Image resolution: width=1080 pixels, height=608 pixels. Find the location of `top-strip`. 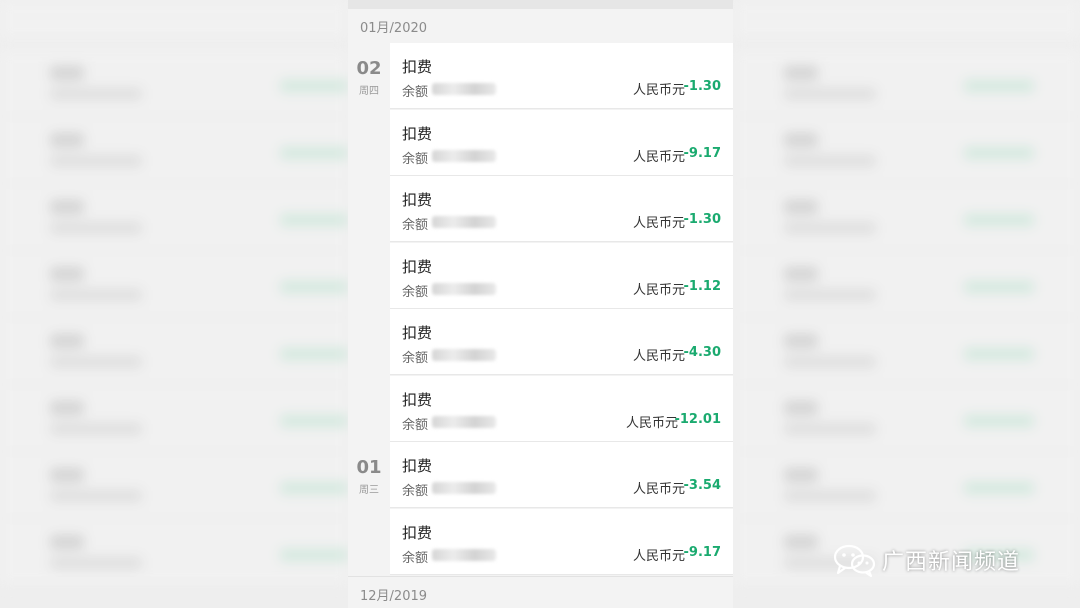

top-strip is located at coordinates (540, 4).